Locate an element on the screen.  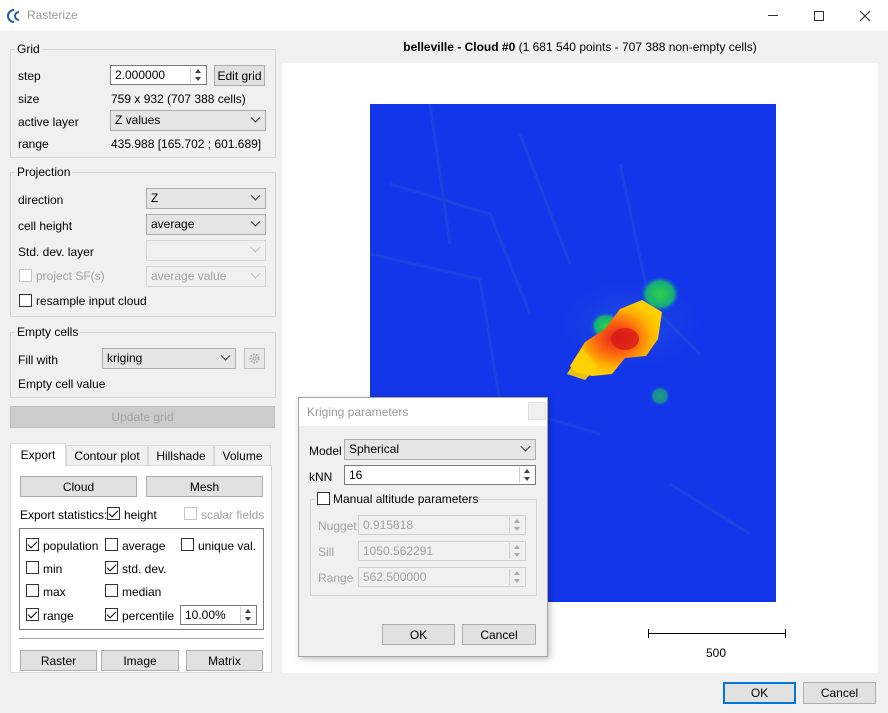
project-sf-checkbox is located at coordinates (25, 275).